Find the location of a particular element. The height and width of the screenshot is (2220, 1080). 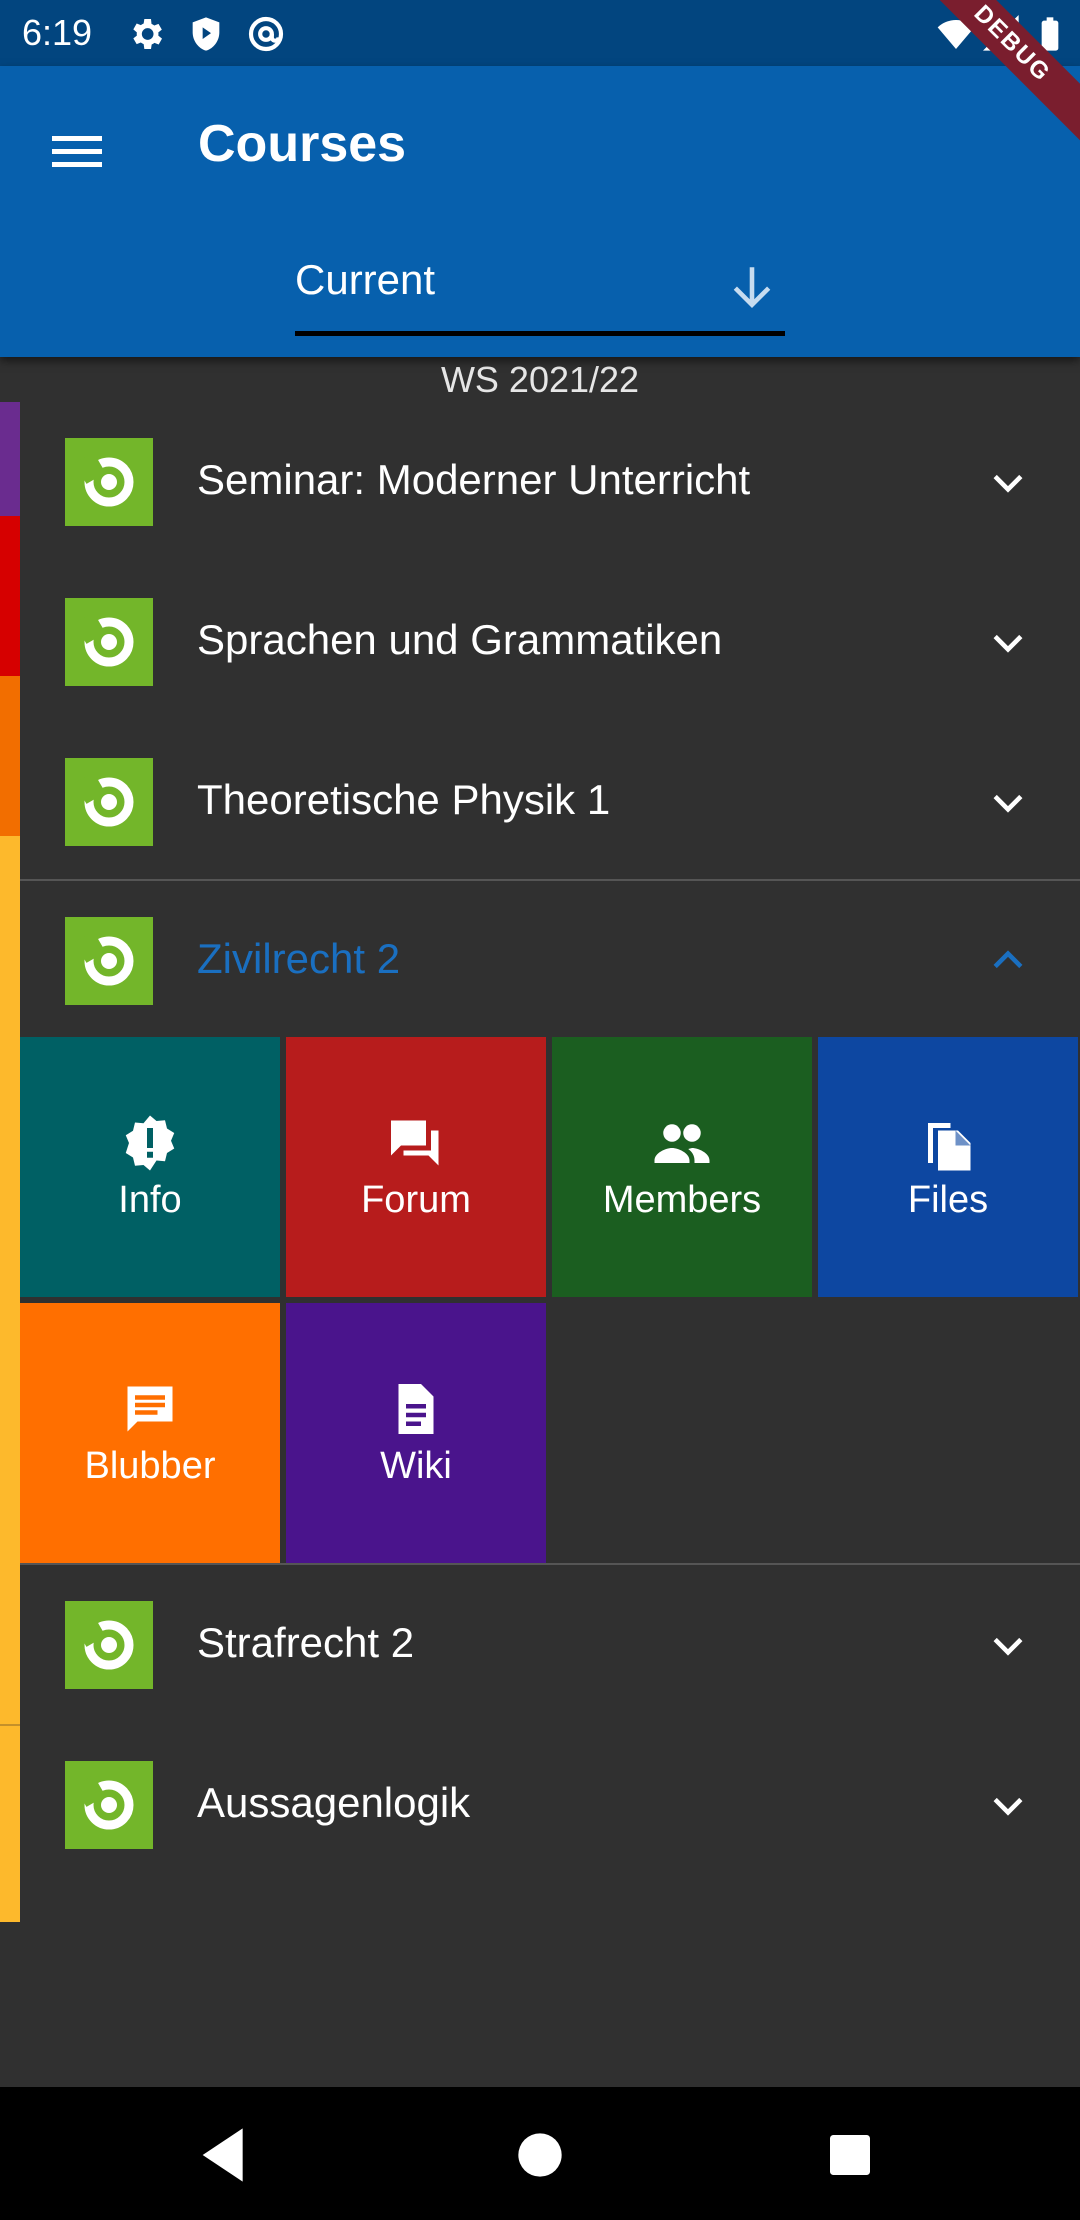

course-row: Seminar: Moderner Unterricht is located at coordinates (550, 482).